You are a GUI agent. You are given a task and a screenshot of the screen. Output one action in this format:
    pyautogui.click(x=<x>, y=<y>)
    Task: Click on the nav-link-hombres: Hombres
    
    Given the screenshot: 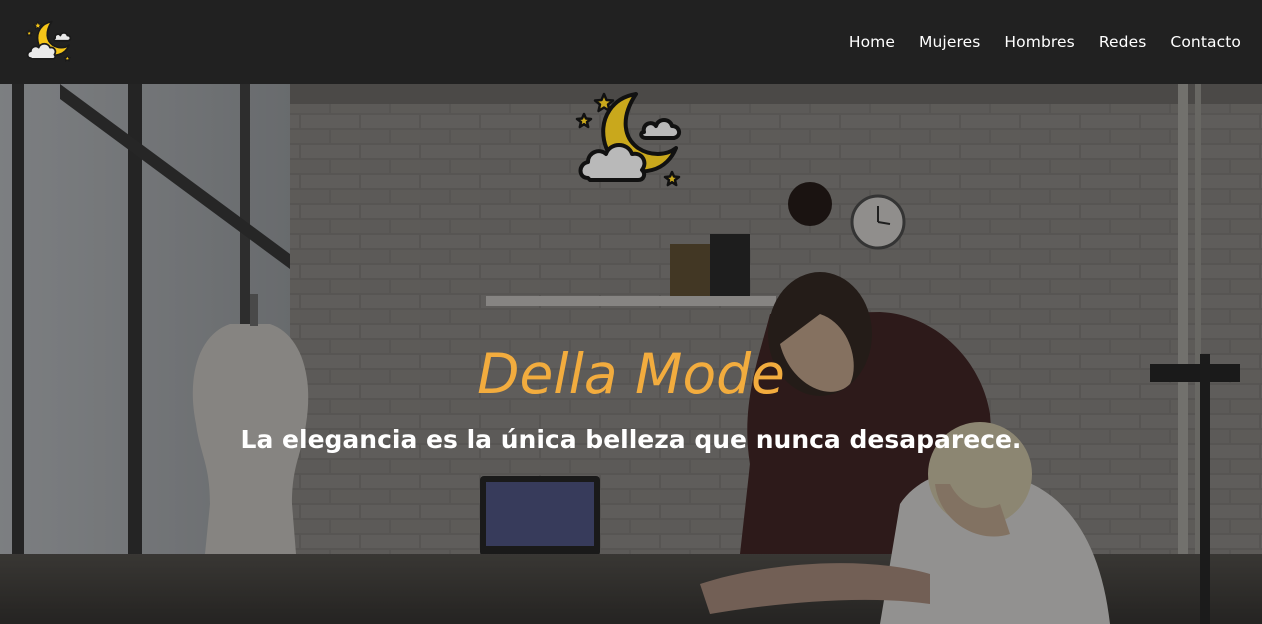 What is the action you would take?
    pyautogui.click(x=1039, y=42)
    